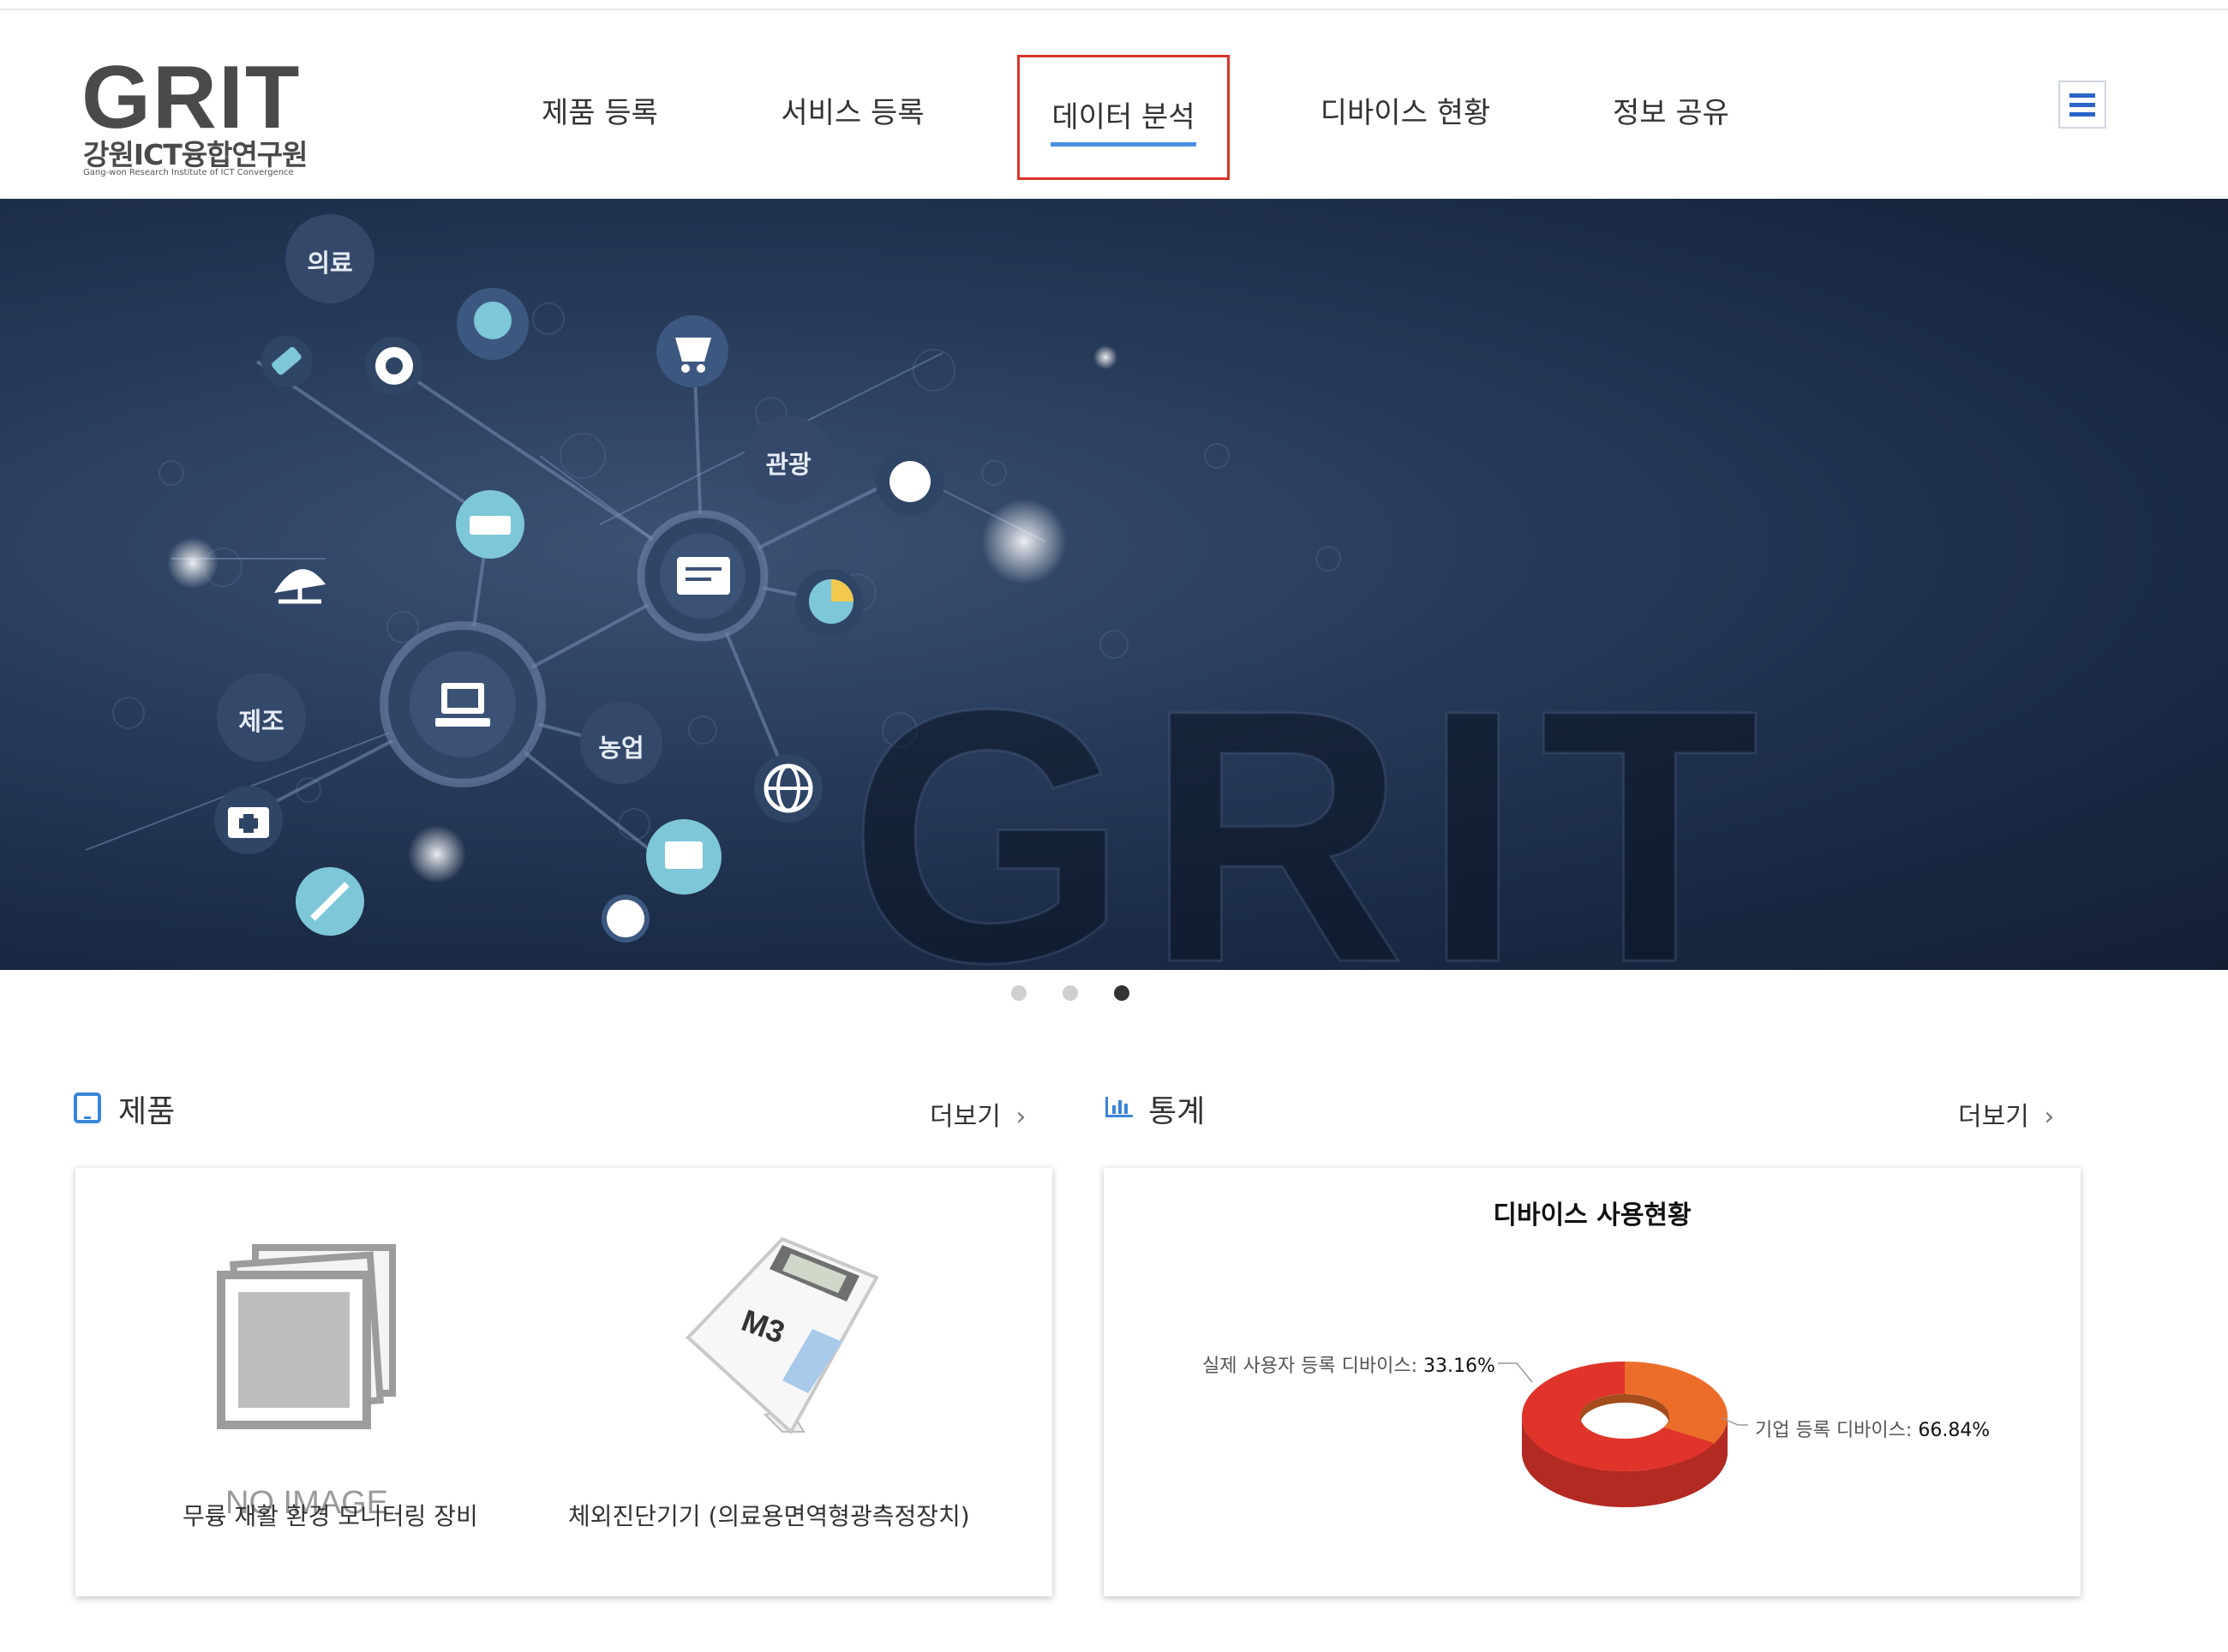  What do you see at coordinates (621, 748) in the screenshot?
I see `node-label-agriculture: 농업` at bounding box center [621, 748].